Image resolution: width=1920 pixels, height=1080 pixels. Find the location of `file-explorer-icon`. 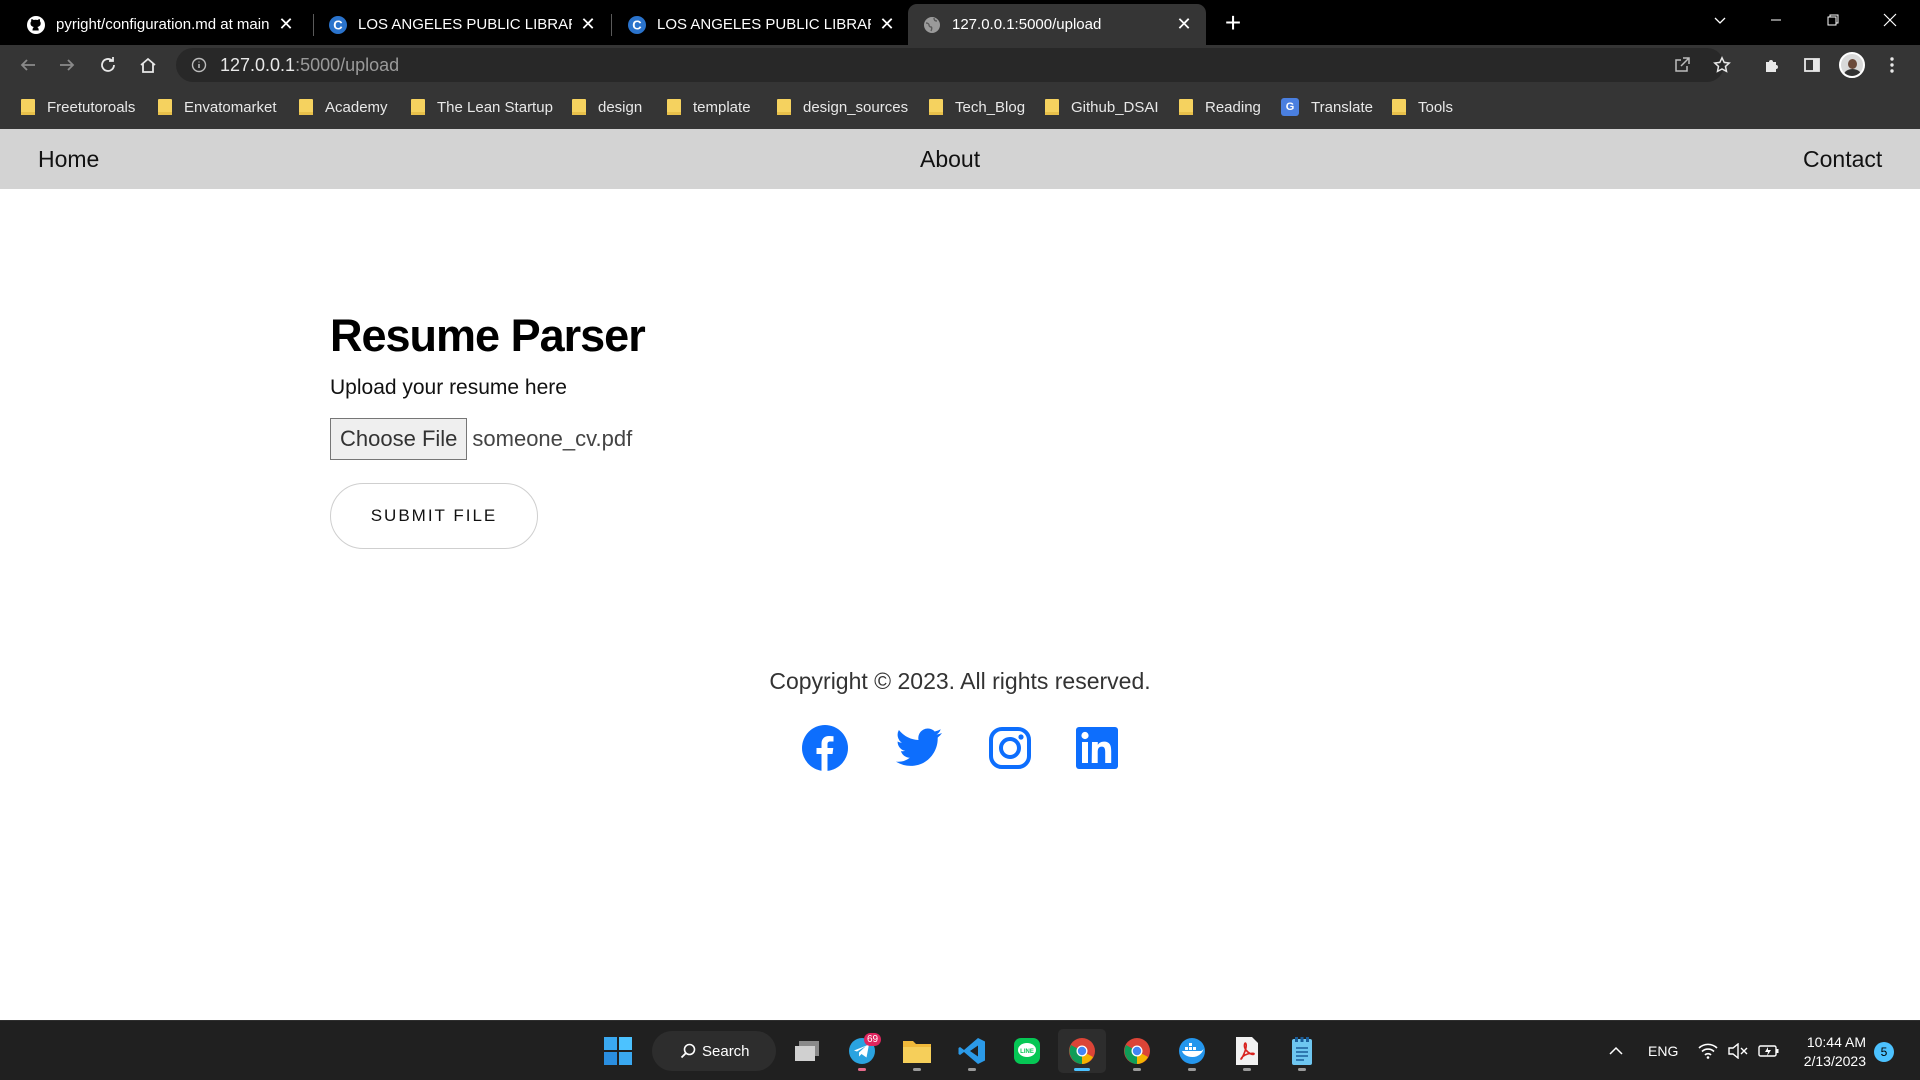

file-explorer-icon is located at coordinates (917, 1051).